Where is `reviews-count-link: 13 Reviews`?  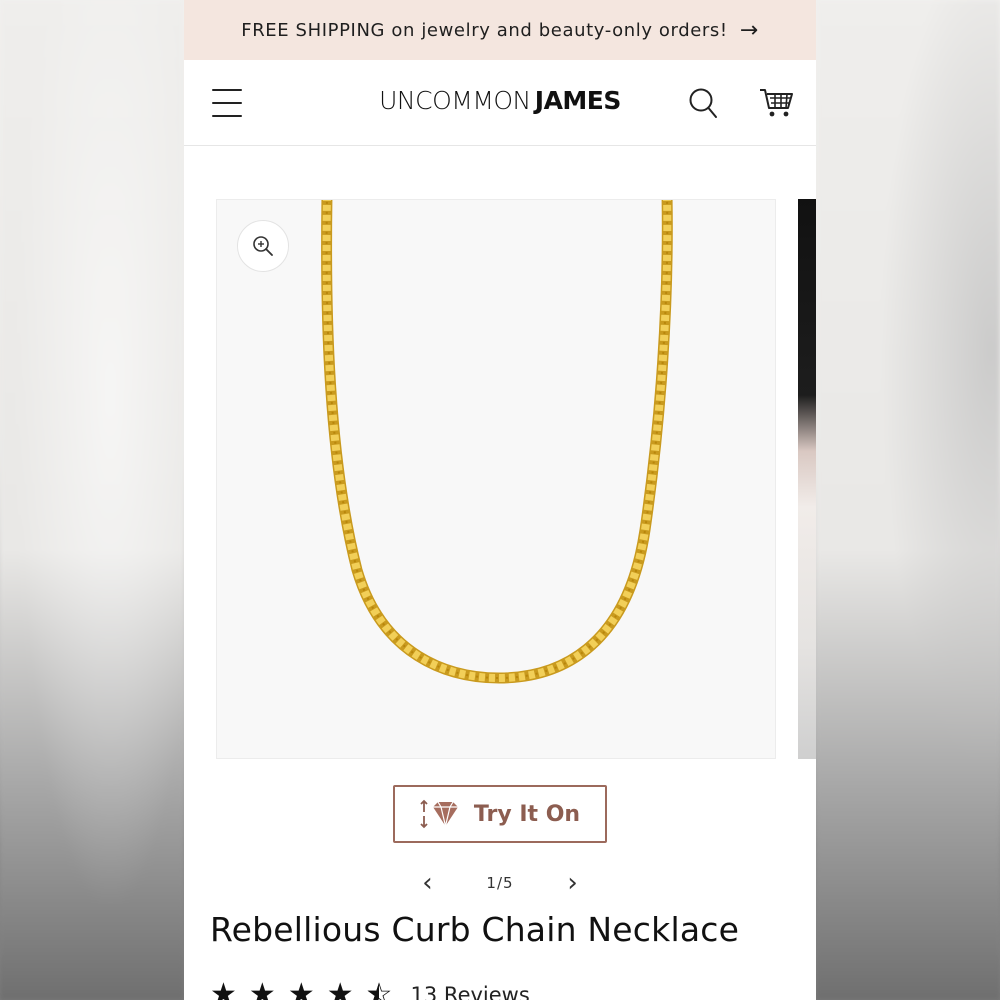
reviews-count-link: 13 Reviews is located at coordinates (470, 991).